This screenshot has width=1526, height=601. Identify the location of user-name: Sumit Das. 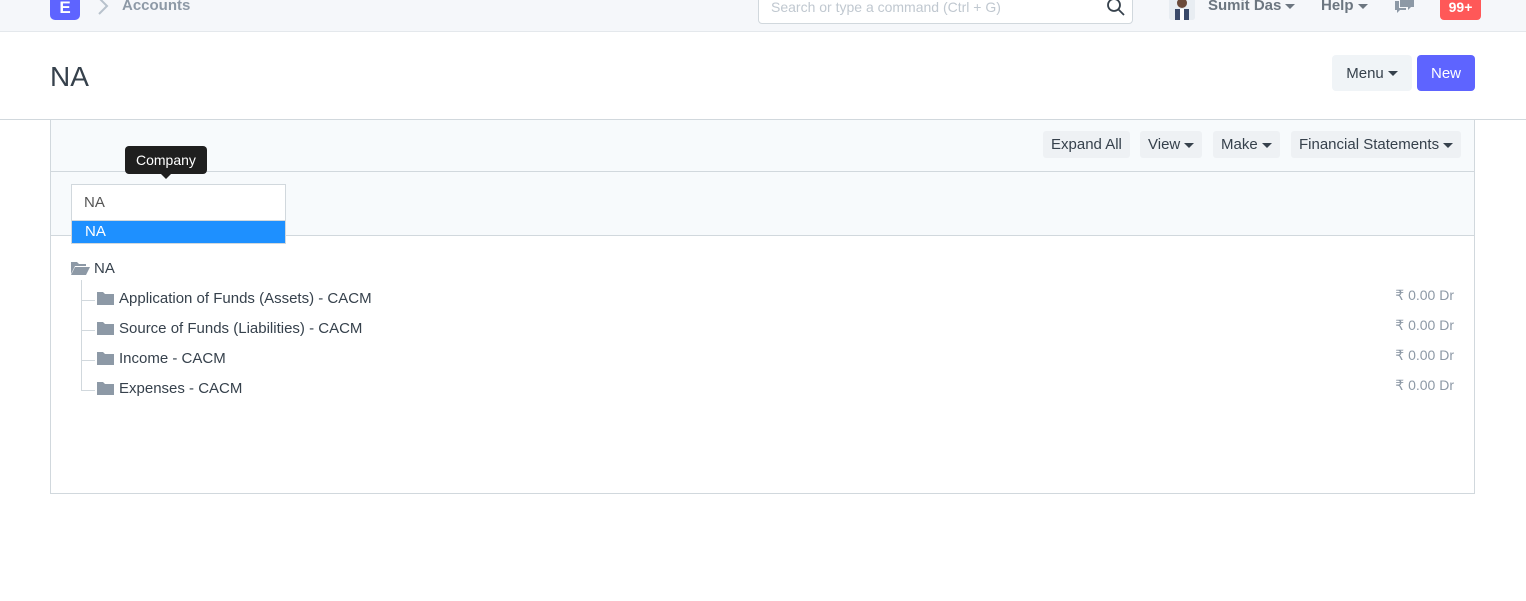
(1245, 7).